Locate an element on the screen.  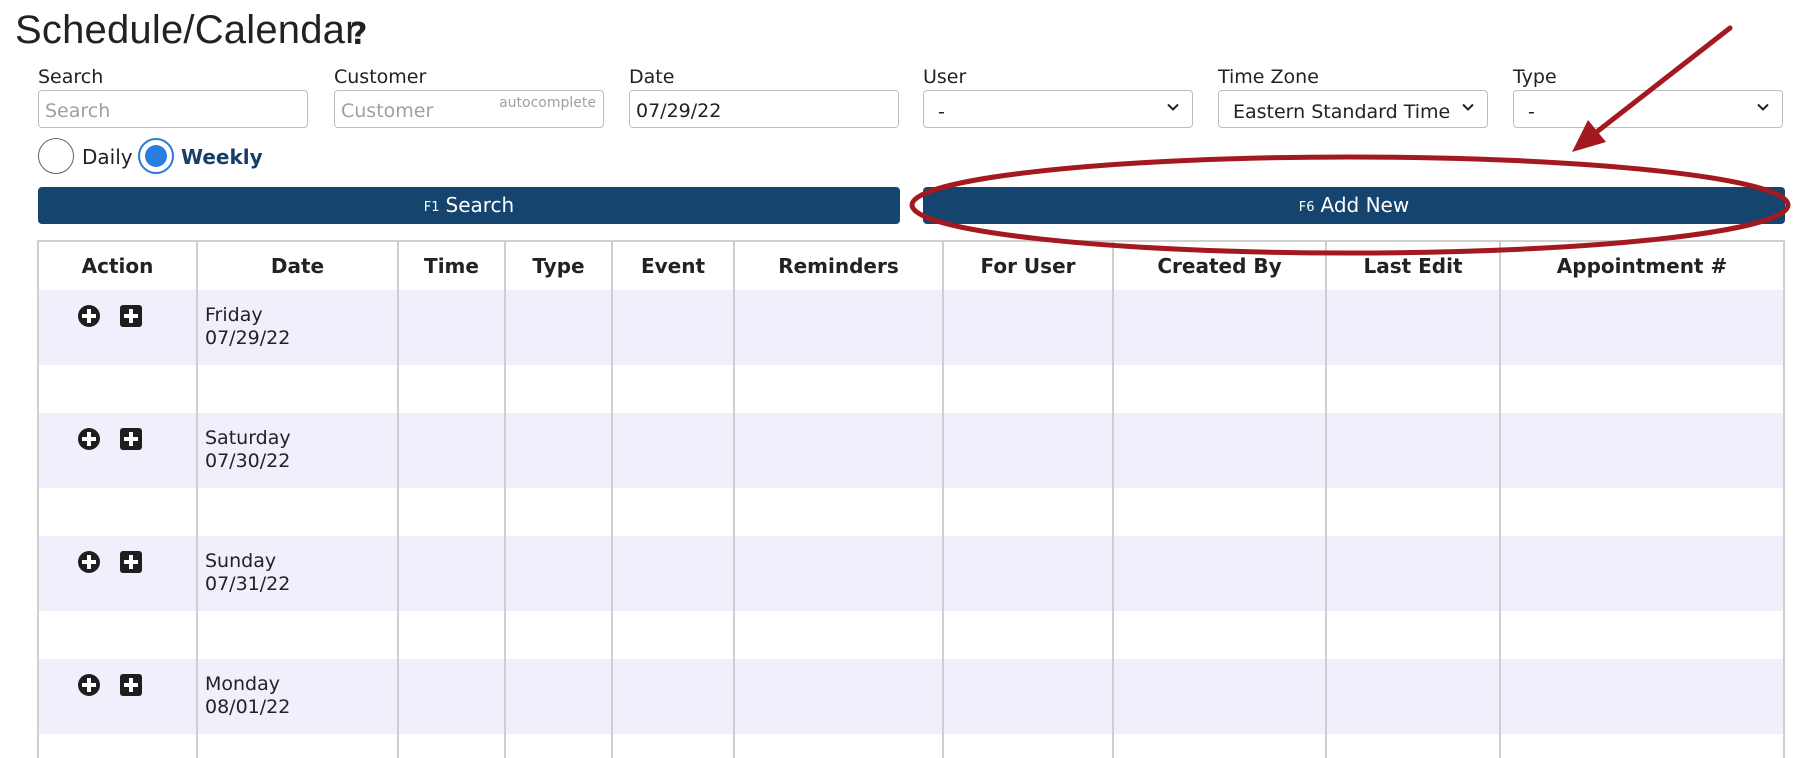
column-header-last-edit: Last Edit is located at coordinates (1413, 266).